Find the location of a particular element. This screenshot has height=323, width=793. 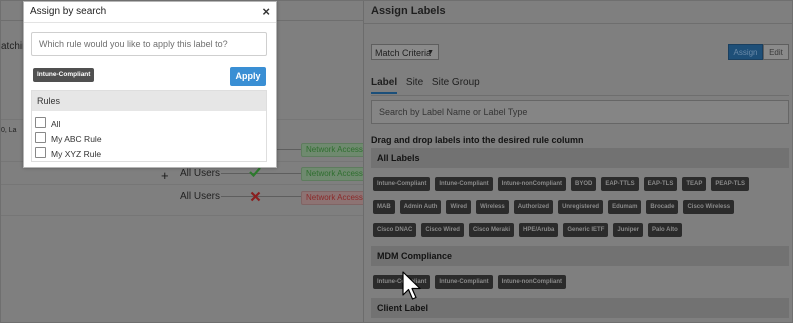

match-criteria-label: Match Criteria is located at coordinates (403, 53).